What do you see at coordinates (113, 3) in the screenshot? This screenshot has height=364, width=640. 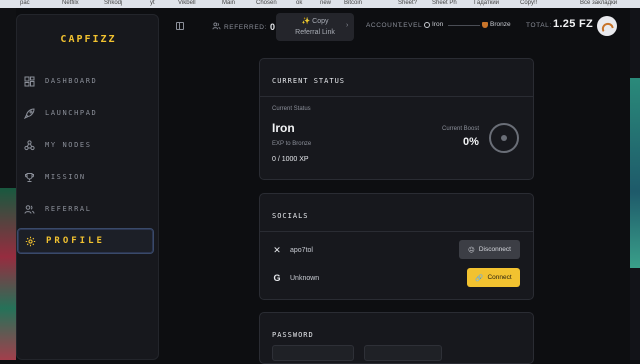 I see `bookmark: Shkodj` at bounding box center [113, 3].